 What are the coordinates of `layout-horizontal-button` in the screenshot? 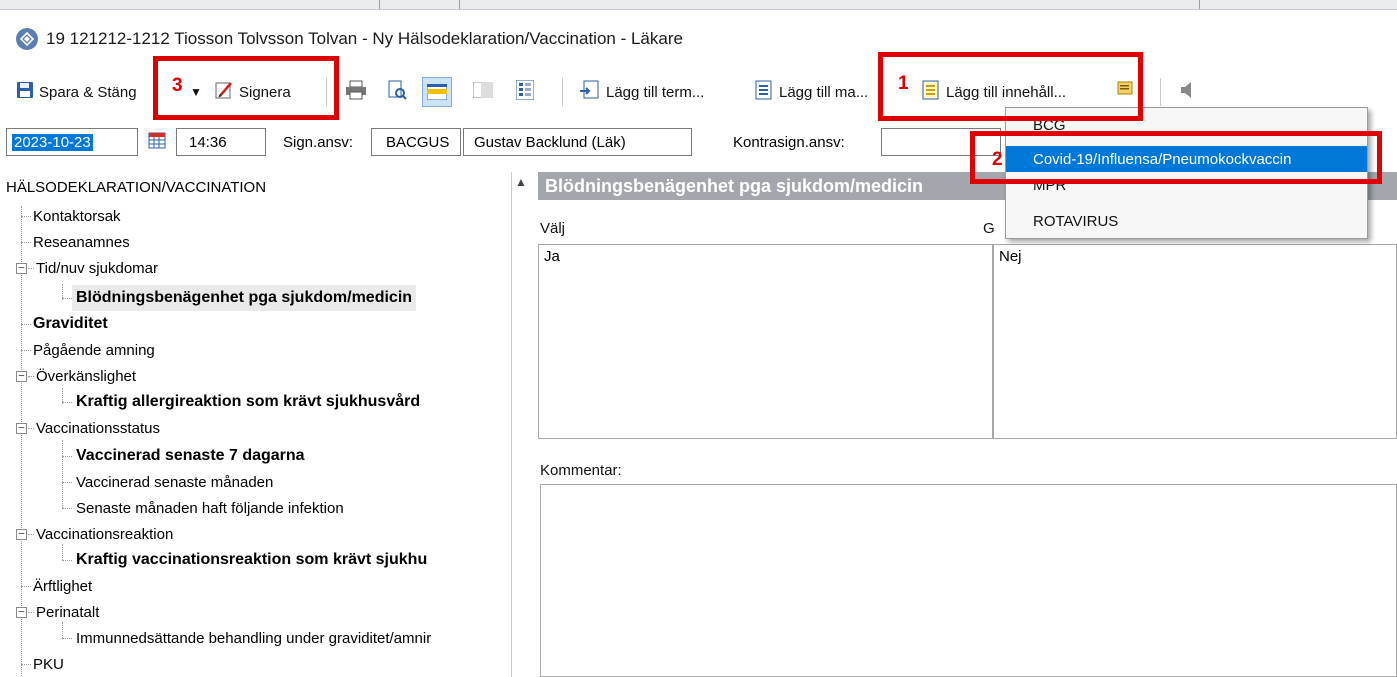 It's located at (437, 92).